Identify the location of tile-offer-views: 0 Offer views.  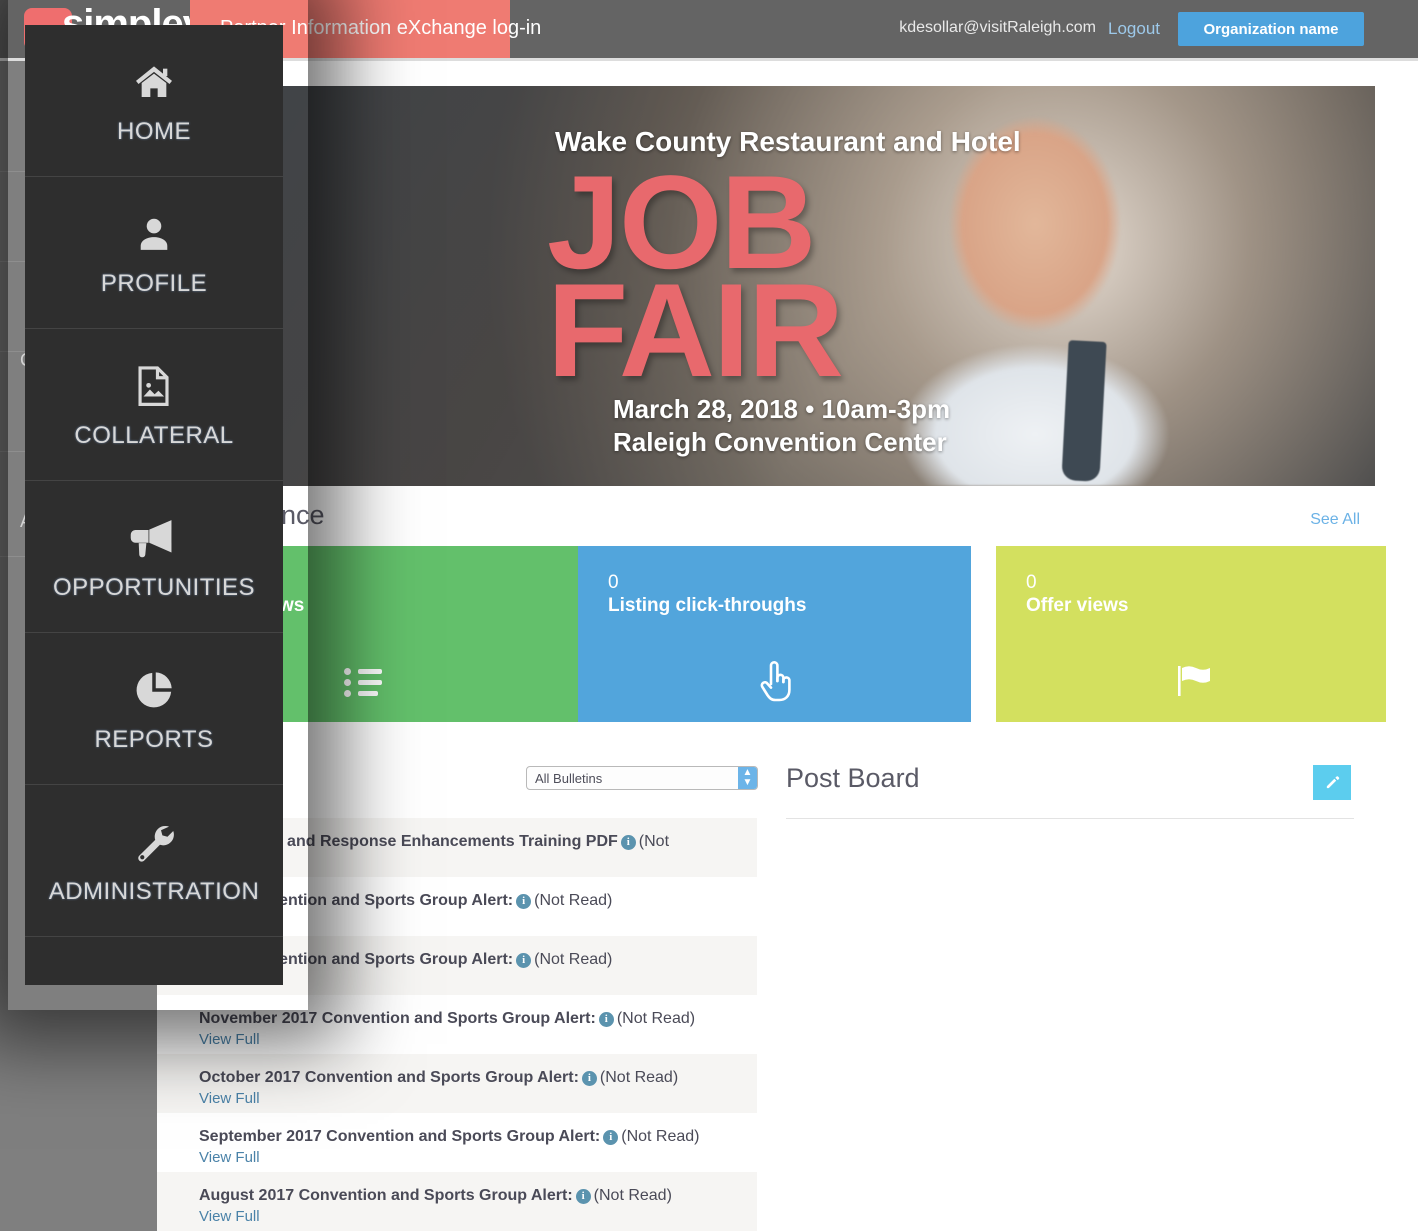
(1191, 634).